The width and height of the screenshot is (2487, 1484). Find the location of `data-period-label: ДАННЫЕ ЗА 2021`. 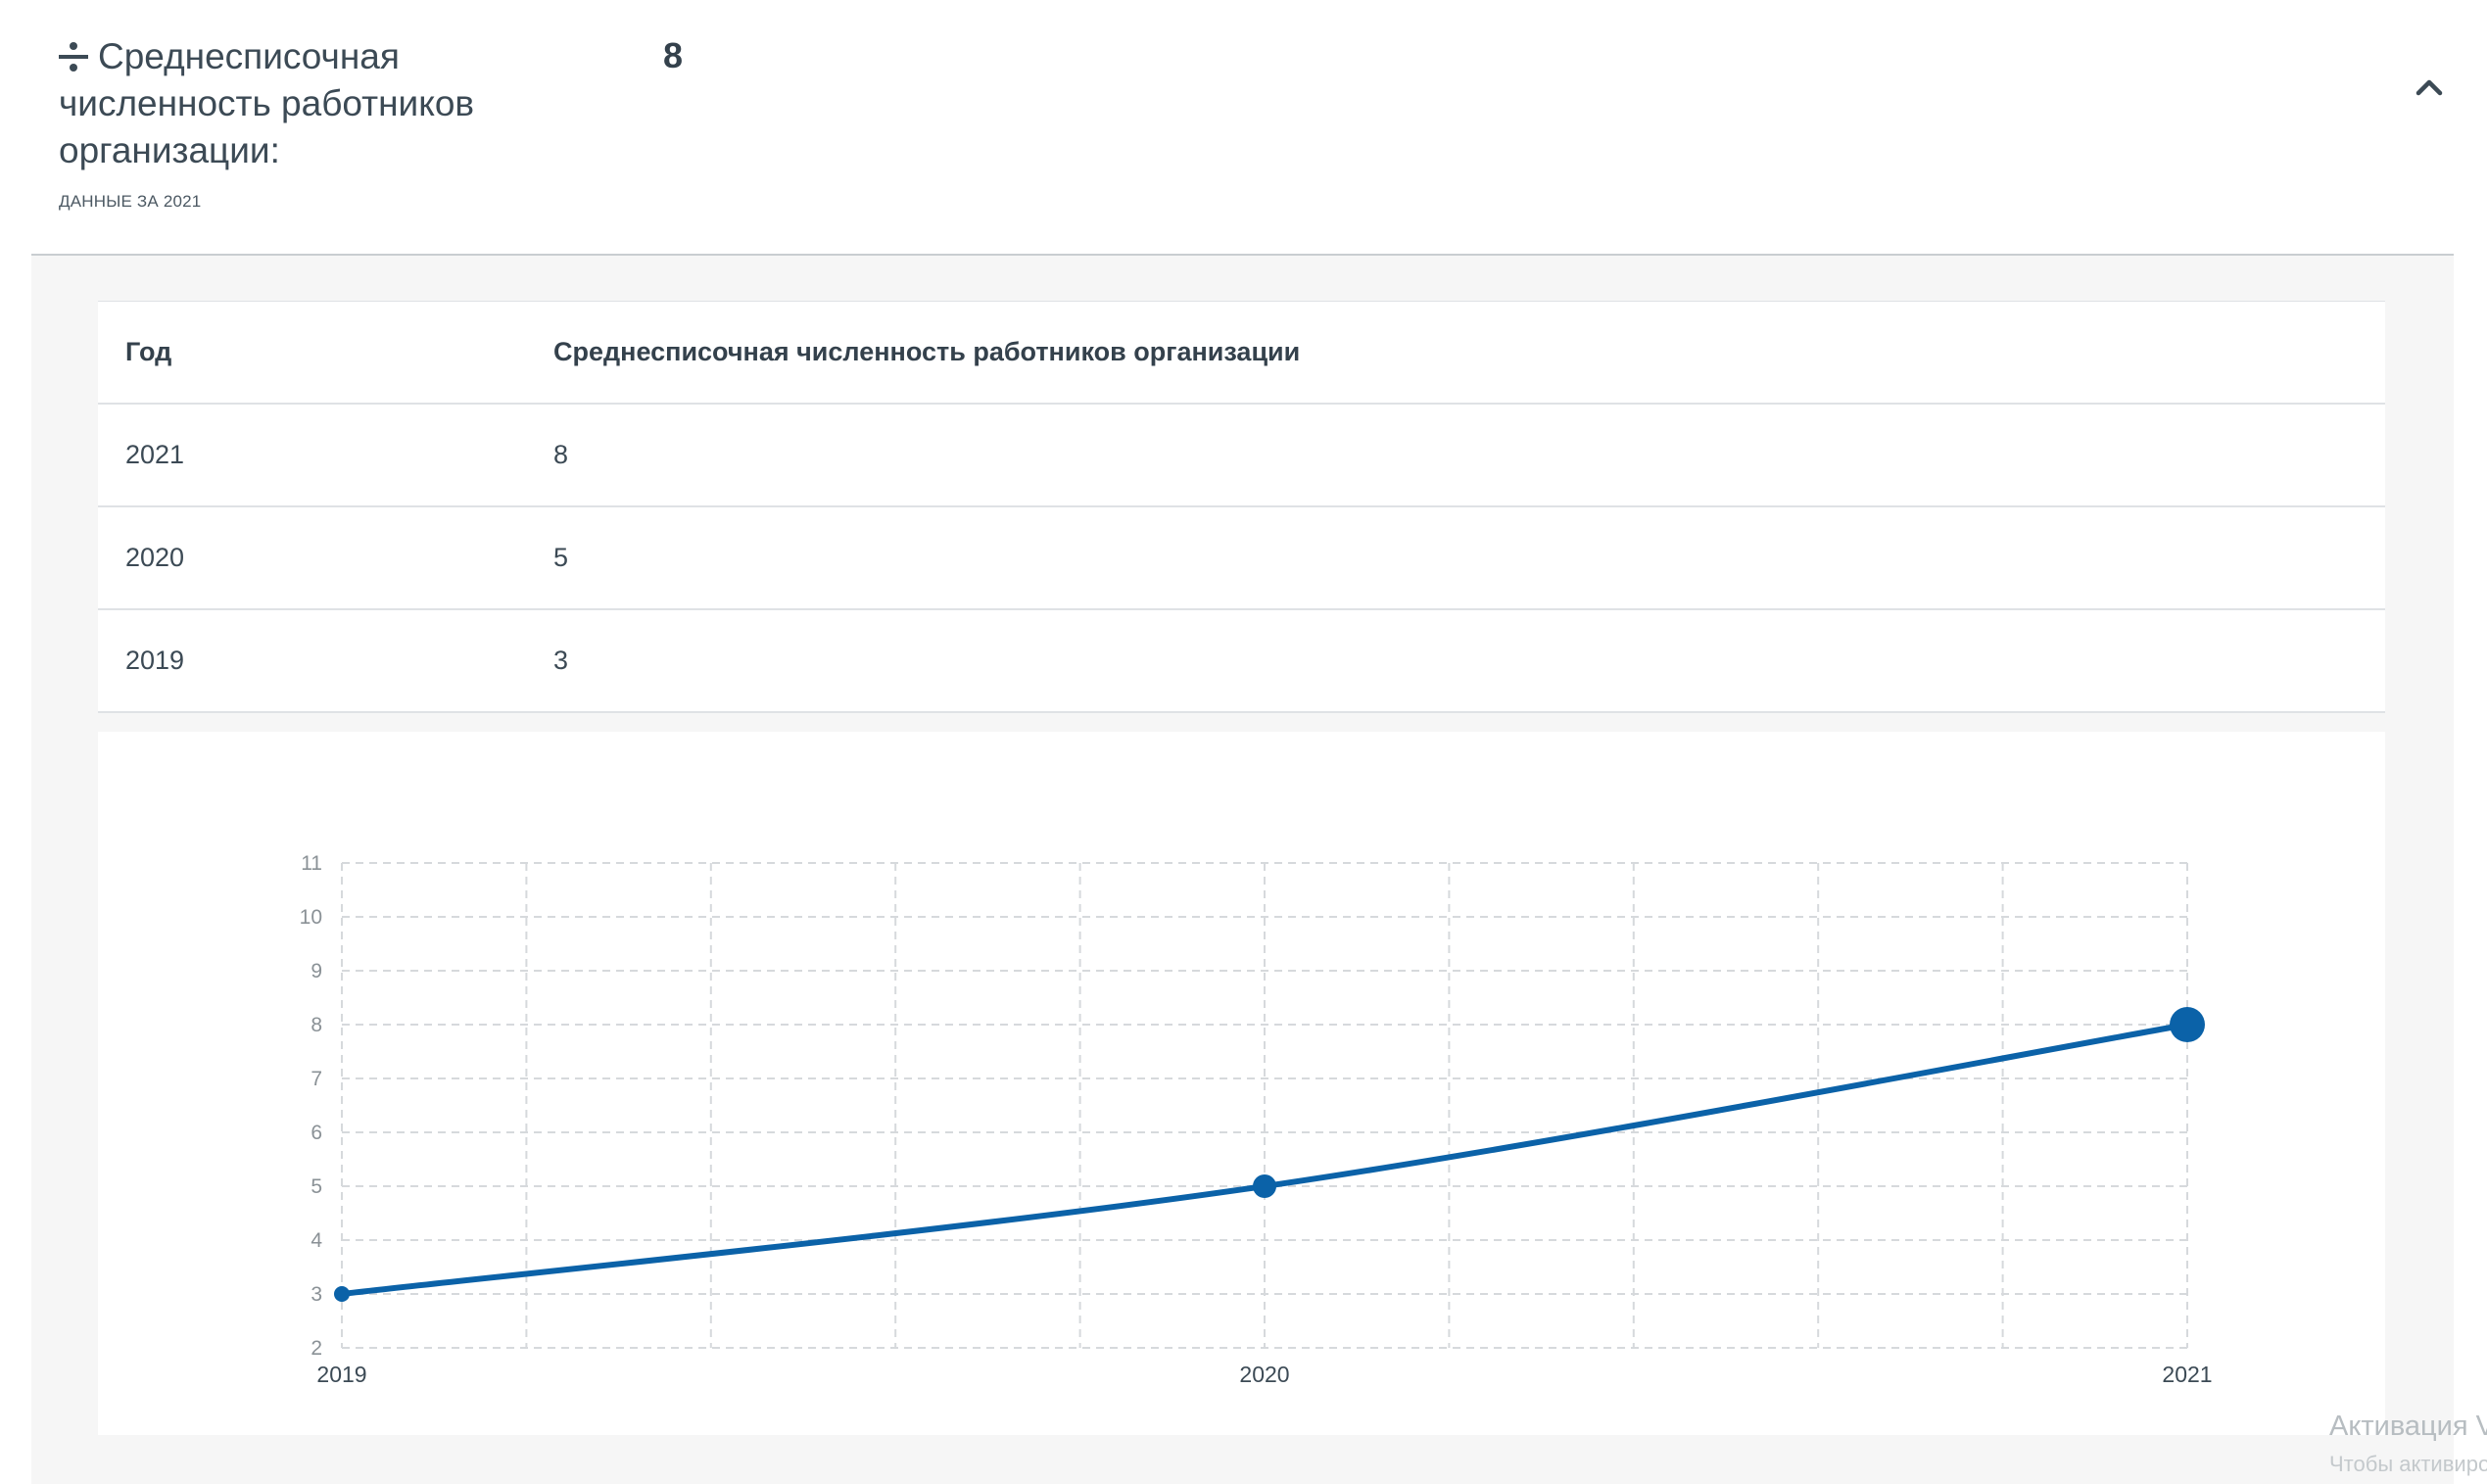

data-period-label: ДАННЫЕ ЗА 2021 is located at coordinates (130, 201).